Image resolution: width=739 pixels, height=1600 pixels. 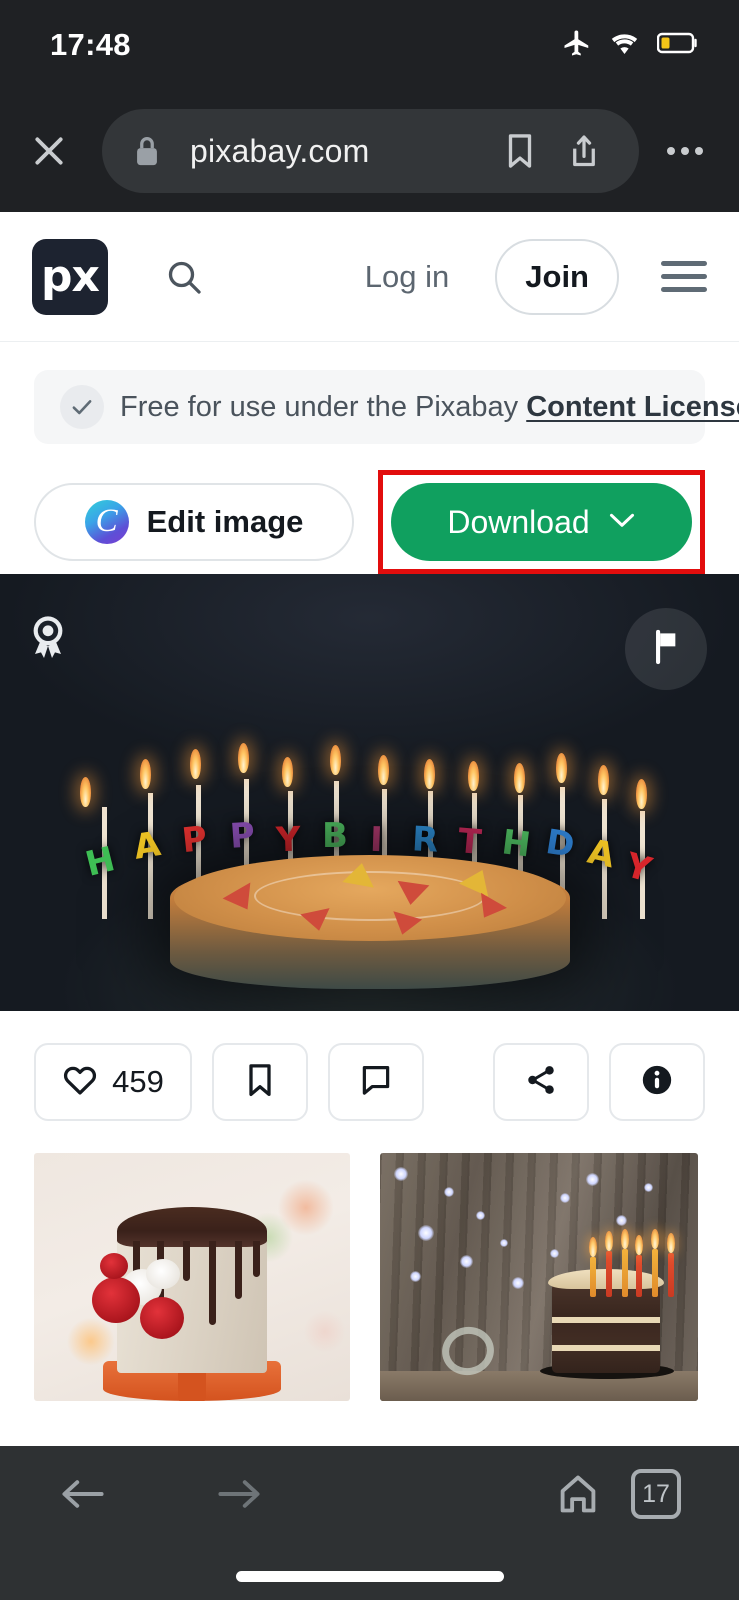 I want to click on tab-switcher-button: 17, so click(x=656, y=1494).